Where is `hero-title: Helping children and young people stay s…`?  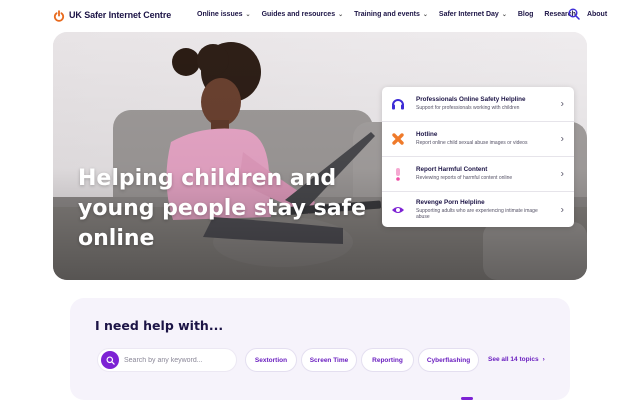
hero-title: Helping children and young people stay s… is located at coordinates (222, 208).